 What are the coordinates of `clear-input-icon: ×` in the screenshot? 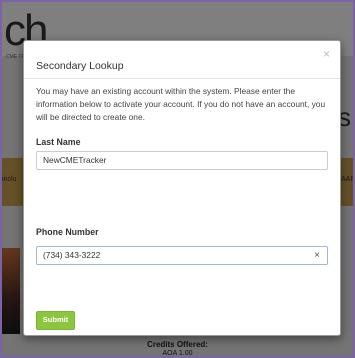 It's located at (317, 255).